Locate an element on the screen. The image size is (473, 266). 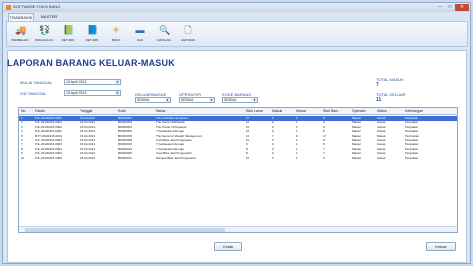
horizontal-scrollbar is located at coordinates (238, 229).